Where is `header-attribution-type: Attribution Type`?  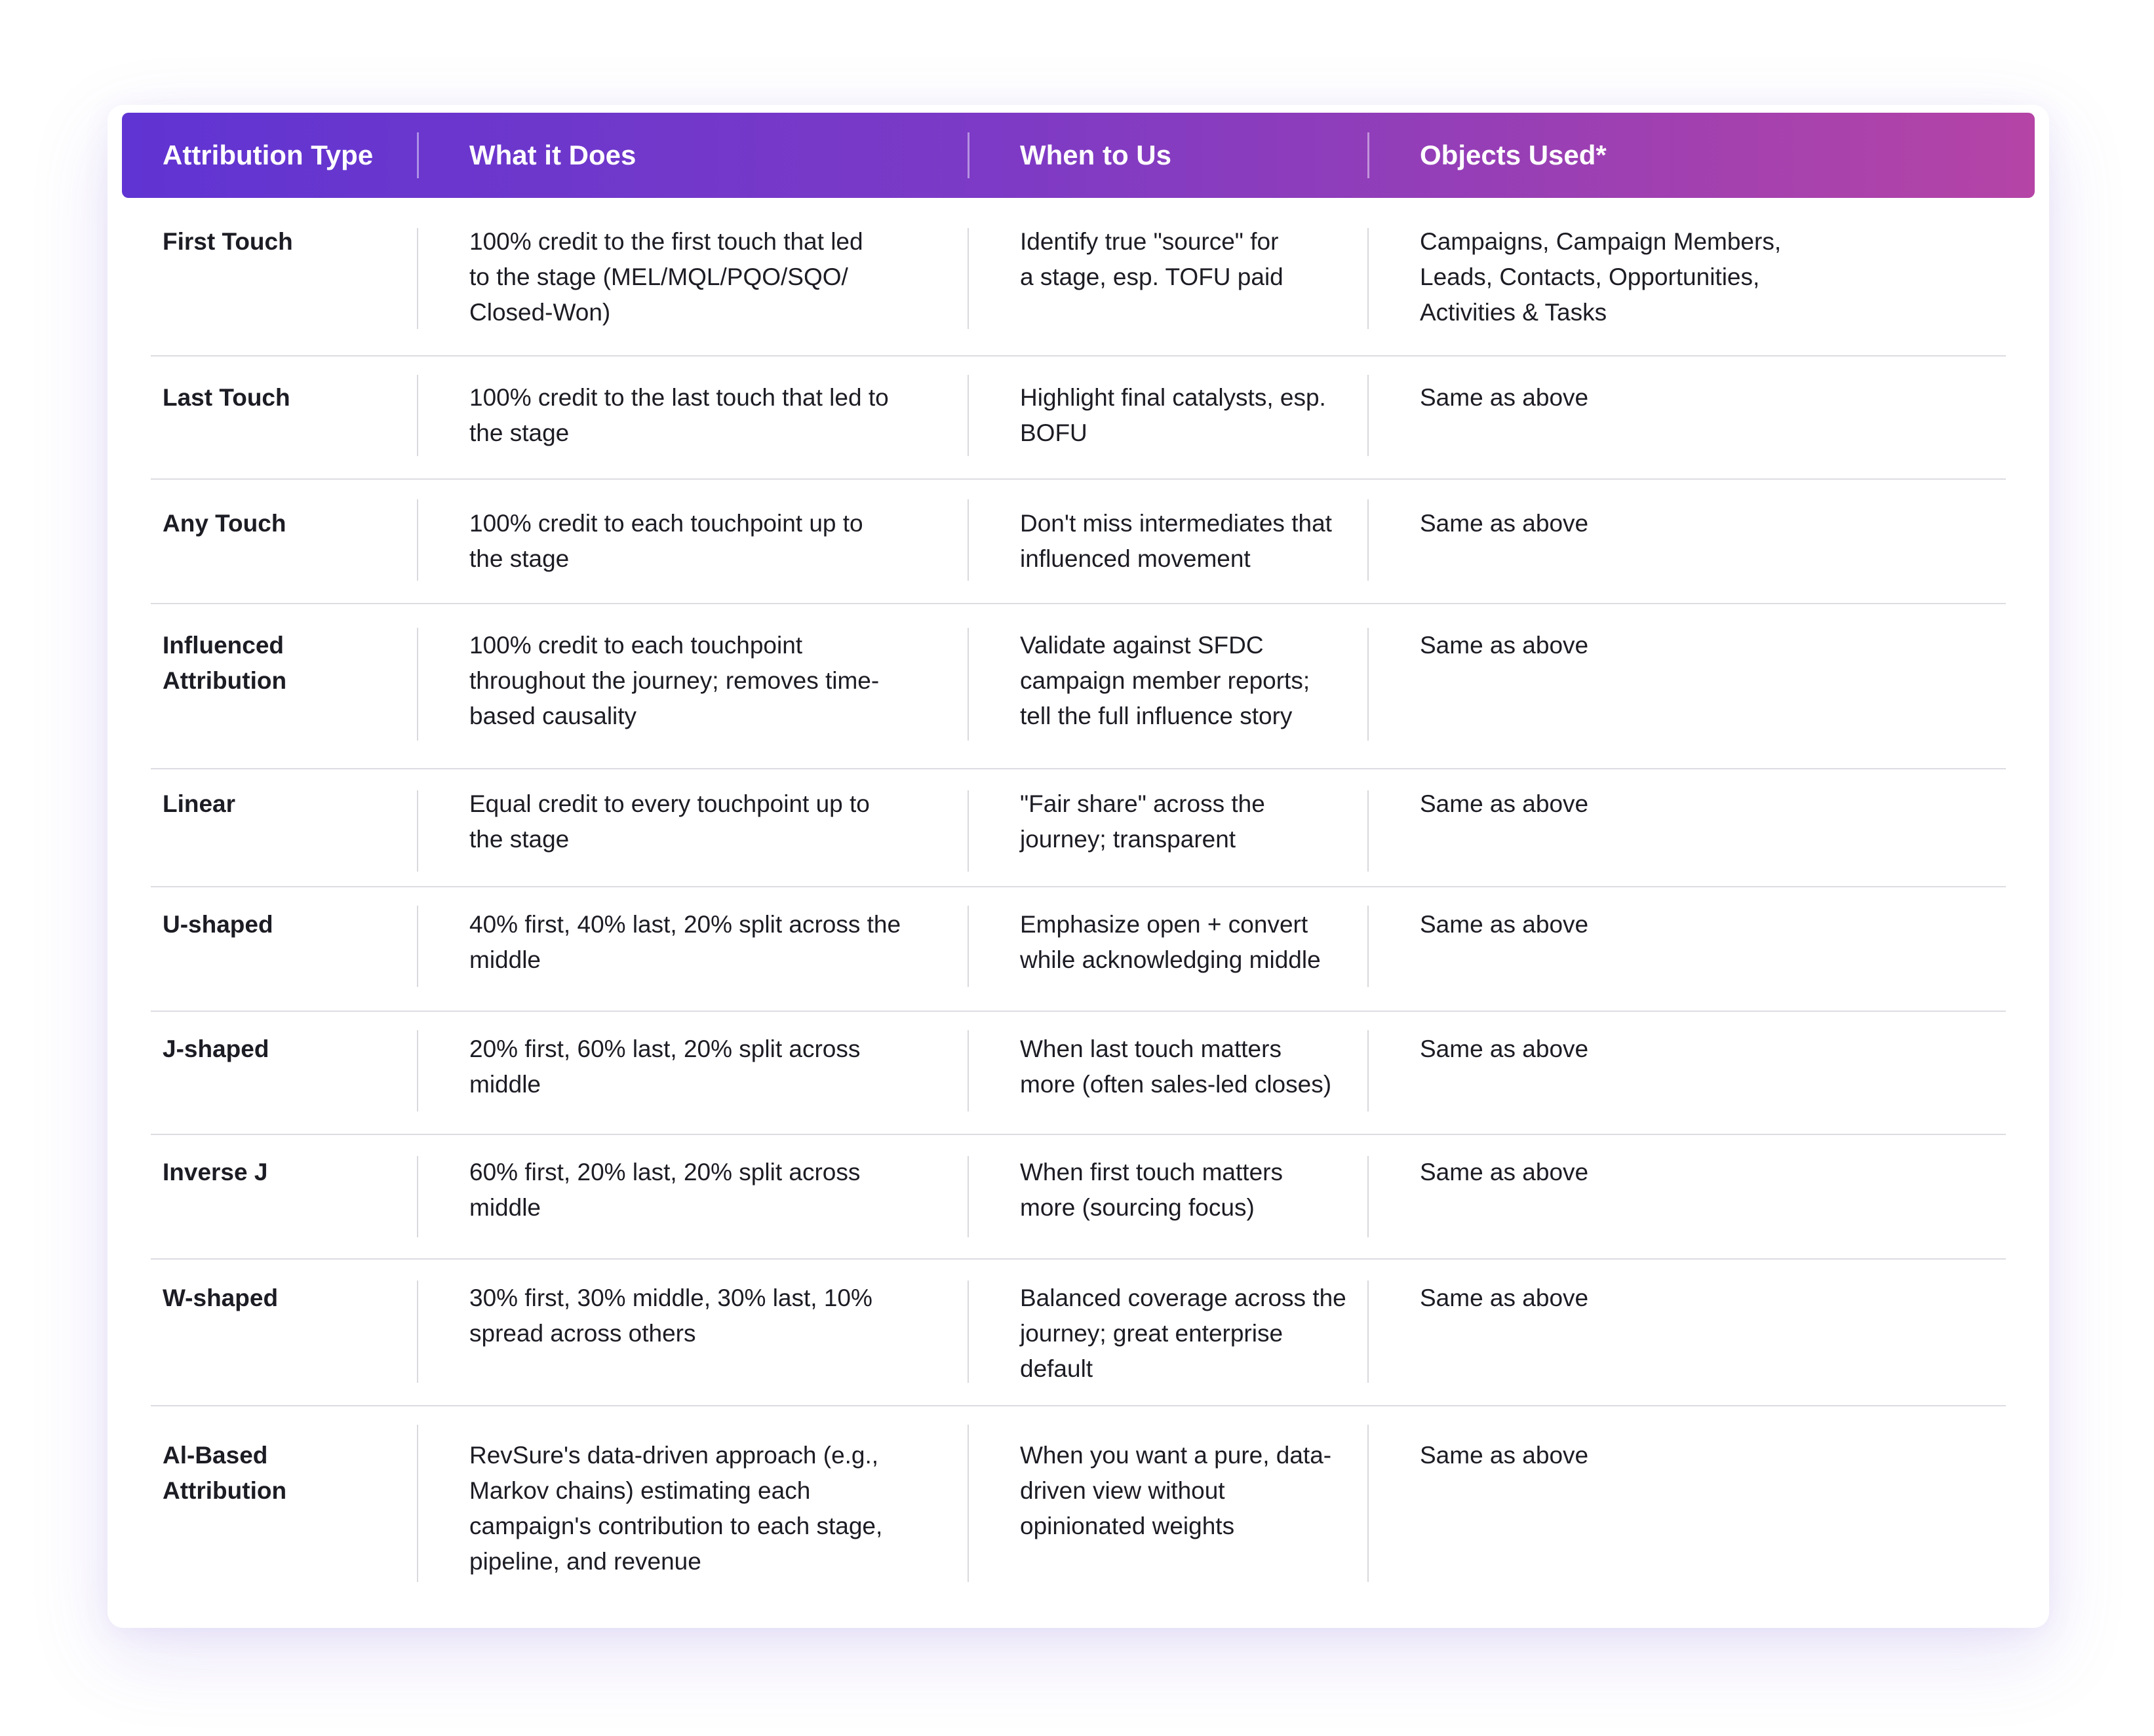 header-attribution-type: Attribution Type is located at coordinates (268, 155).